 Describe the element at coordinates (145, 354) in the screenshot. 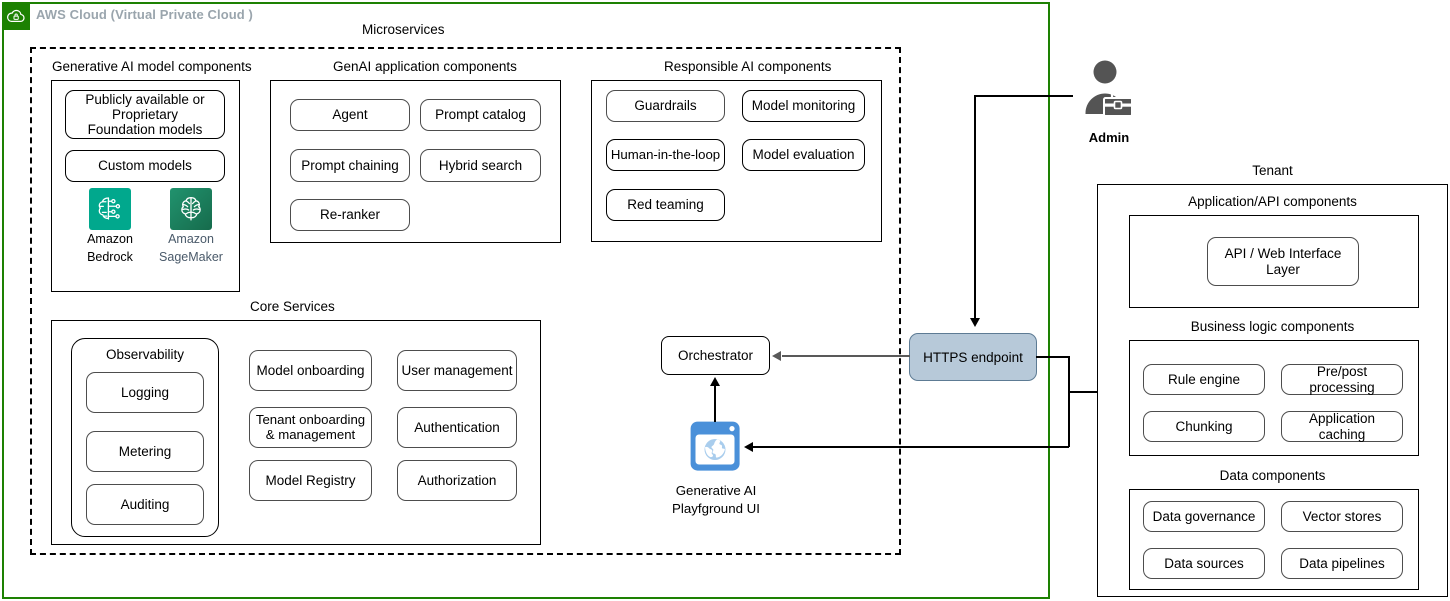

I see `observability-label: Observability` at that location.